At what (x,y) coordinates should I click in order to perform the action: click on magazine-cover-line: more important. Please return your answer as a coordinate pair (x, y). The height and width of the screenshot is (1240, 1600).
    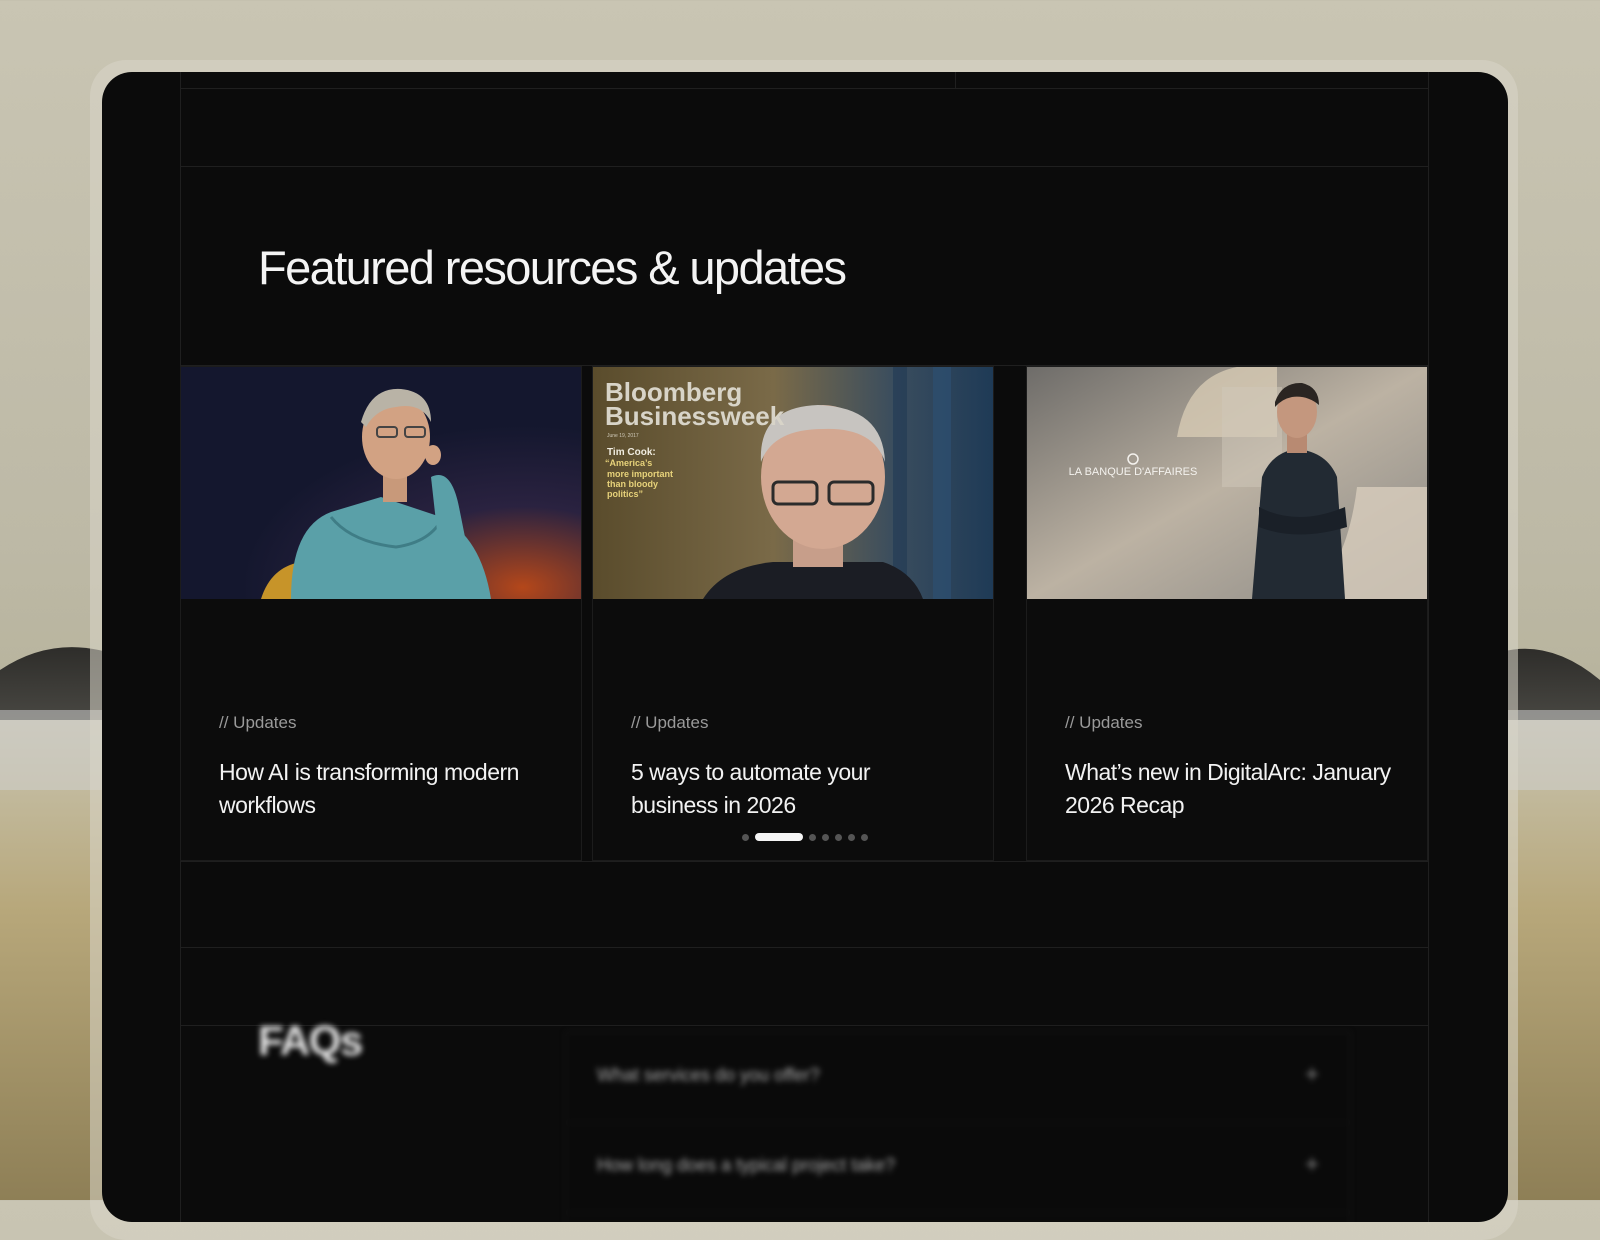
    Looking at the image, I should click on (640, 474).